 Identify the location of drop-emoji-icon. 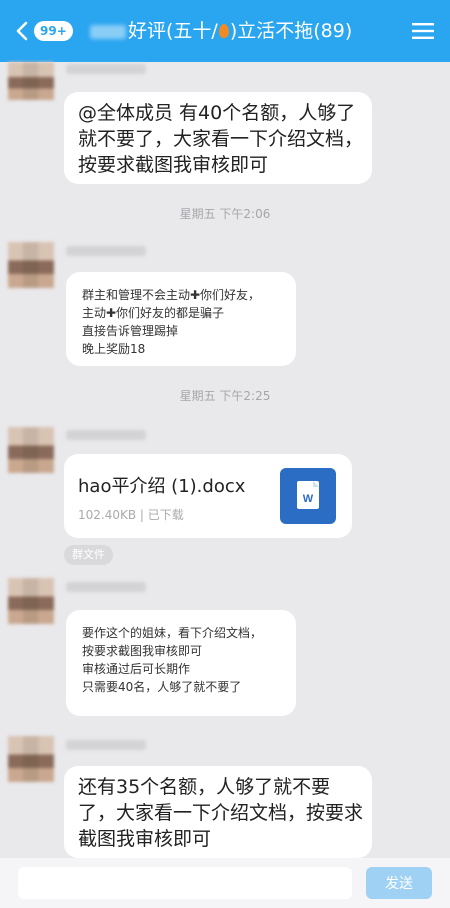
(223, 31).